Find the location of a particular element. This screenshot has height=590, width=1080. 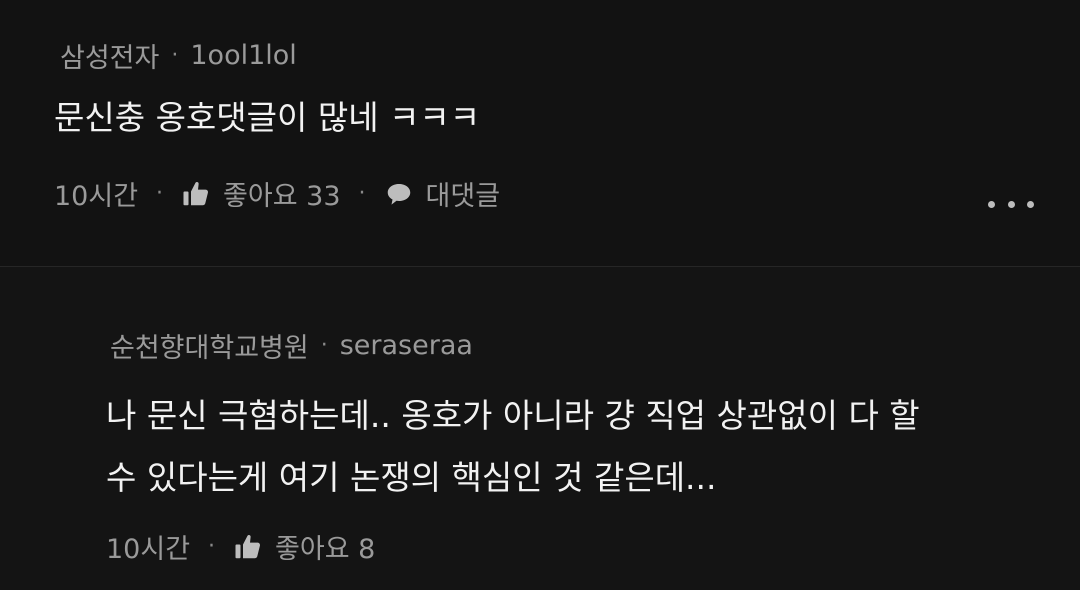

like-button: 좋아요 8 is located at coordinates (304, 546).